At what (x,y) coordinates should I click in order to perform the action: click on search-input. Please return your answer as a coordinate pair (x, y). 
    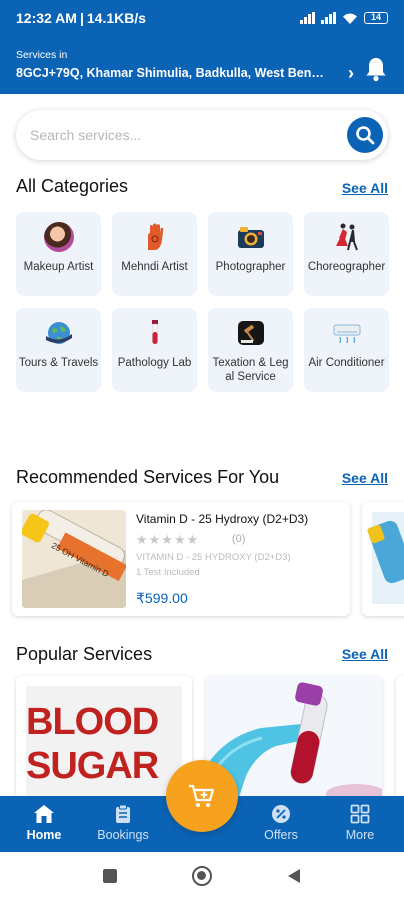
    Looking at the image, I should click on (180, 135).